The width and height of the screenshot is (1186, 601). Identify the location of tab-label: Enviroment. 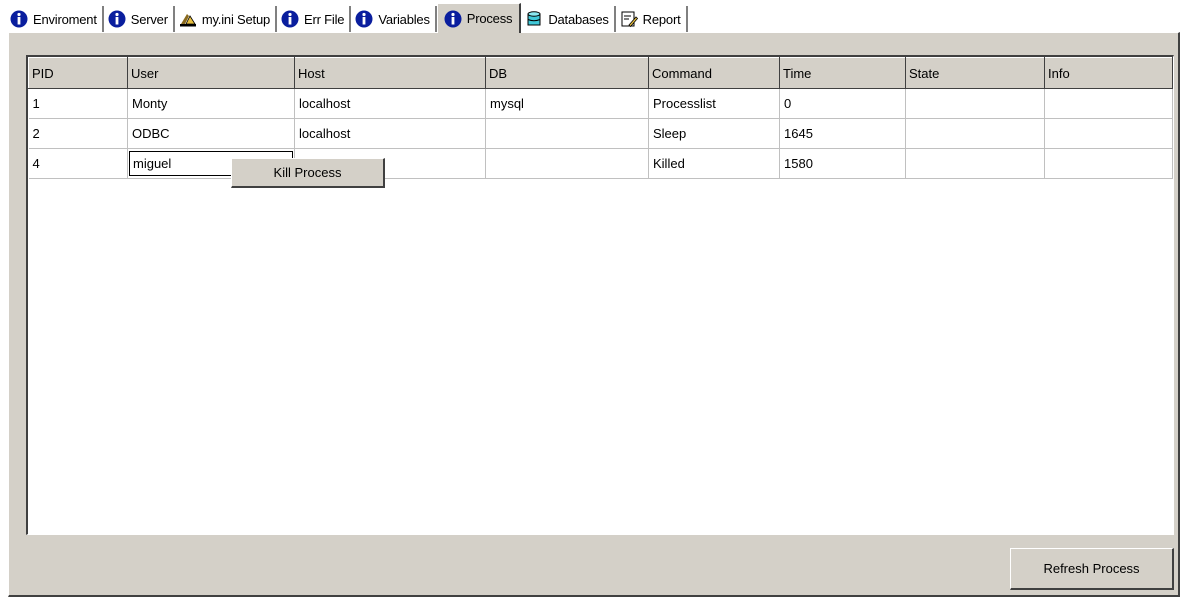
(65, 19).